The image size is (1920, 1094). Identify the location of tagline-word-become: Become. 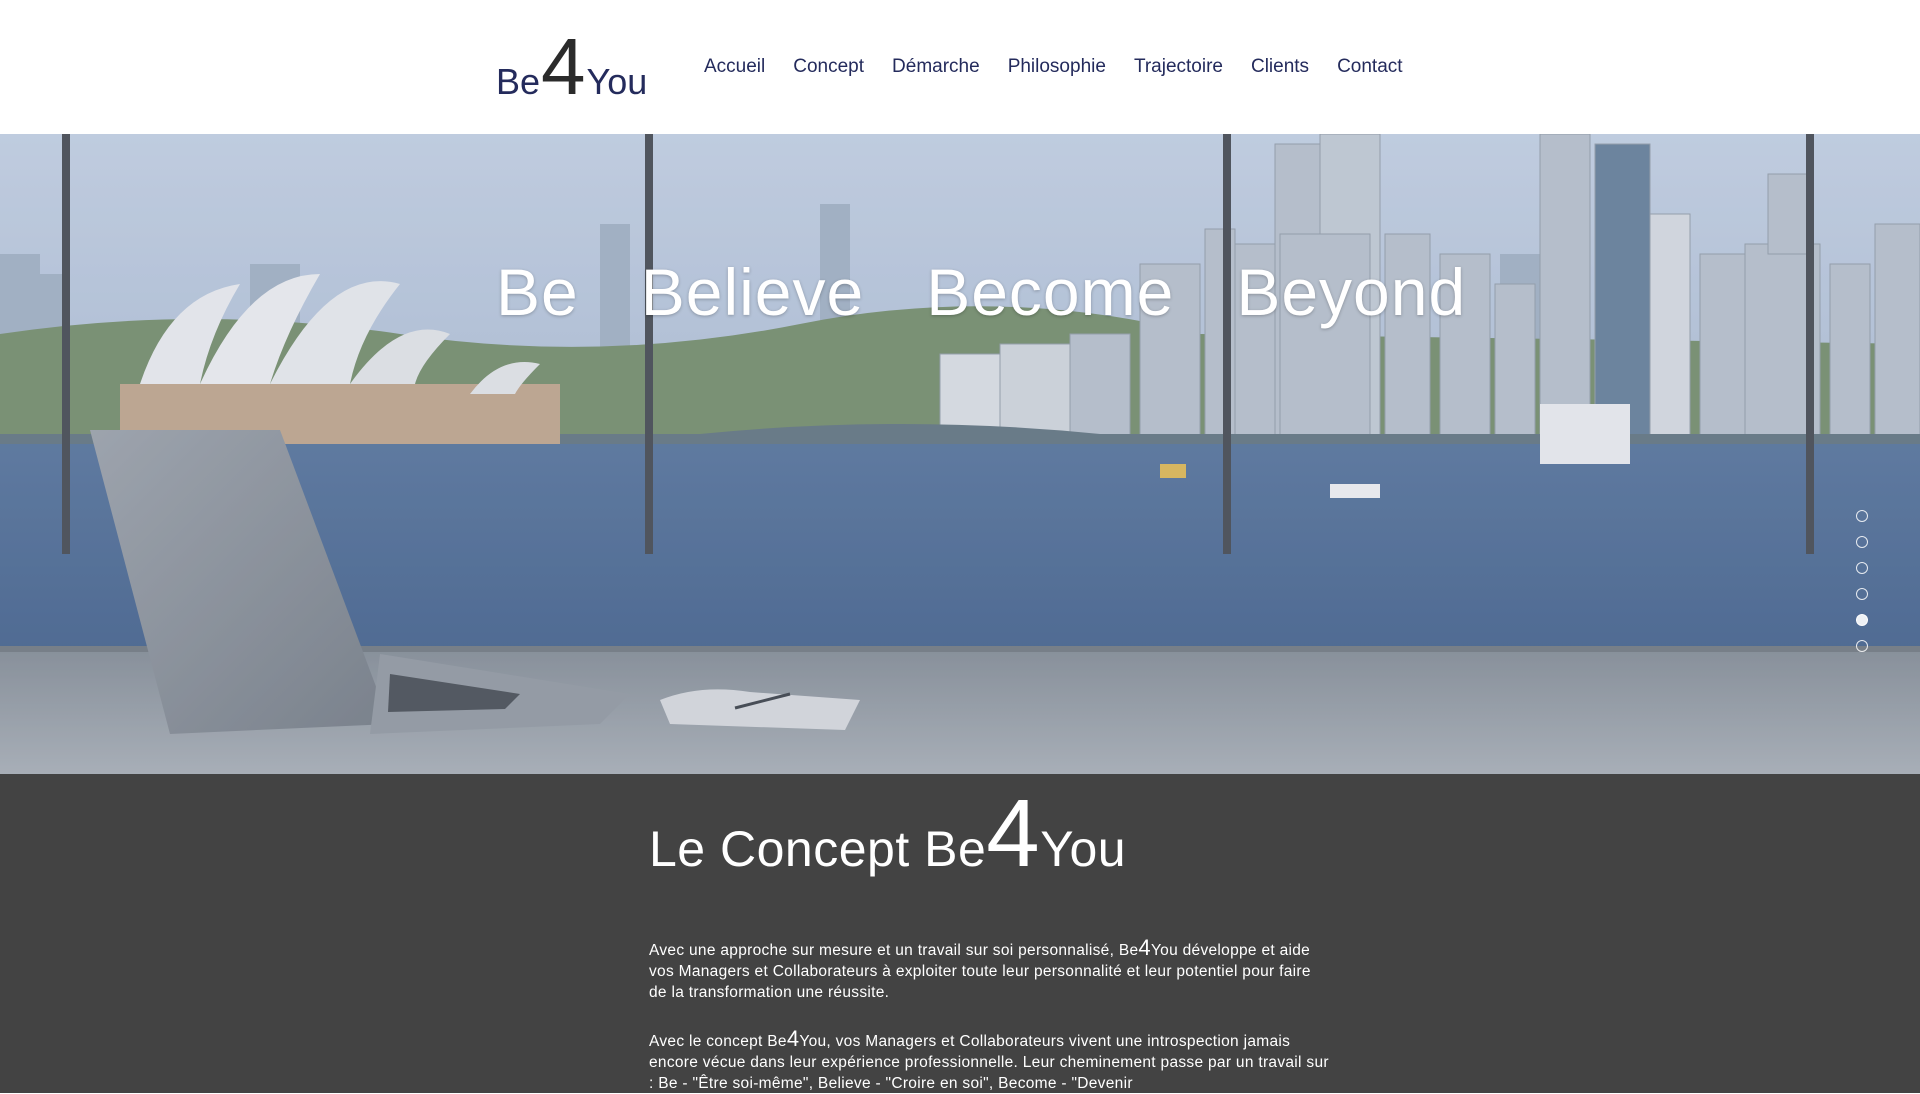
(1050, 292).